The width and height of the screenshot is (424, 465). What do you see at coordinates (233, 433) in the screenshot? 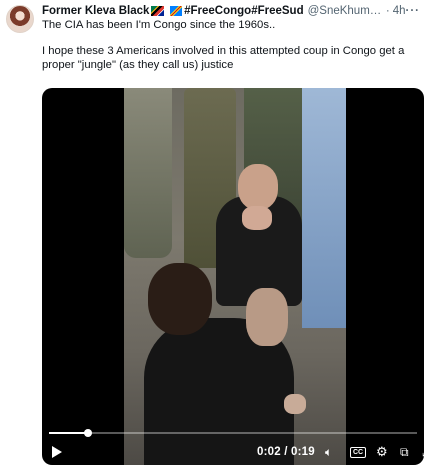
I see `video-progress-bar` at bounding box center [233, 433].